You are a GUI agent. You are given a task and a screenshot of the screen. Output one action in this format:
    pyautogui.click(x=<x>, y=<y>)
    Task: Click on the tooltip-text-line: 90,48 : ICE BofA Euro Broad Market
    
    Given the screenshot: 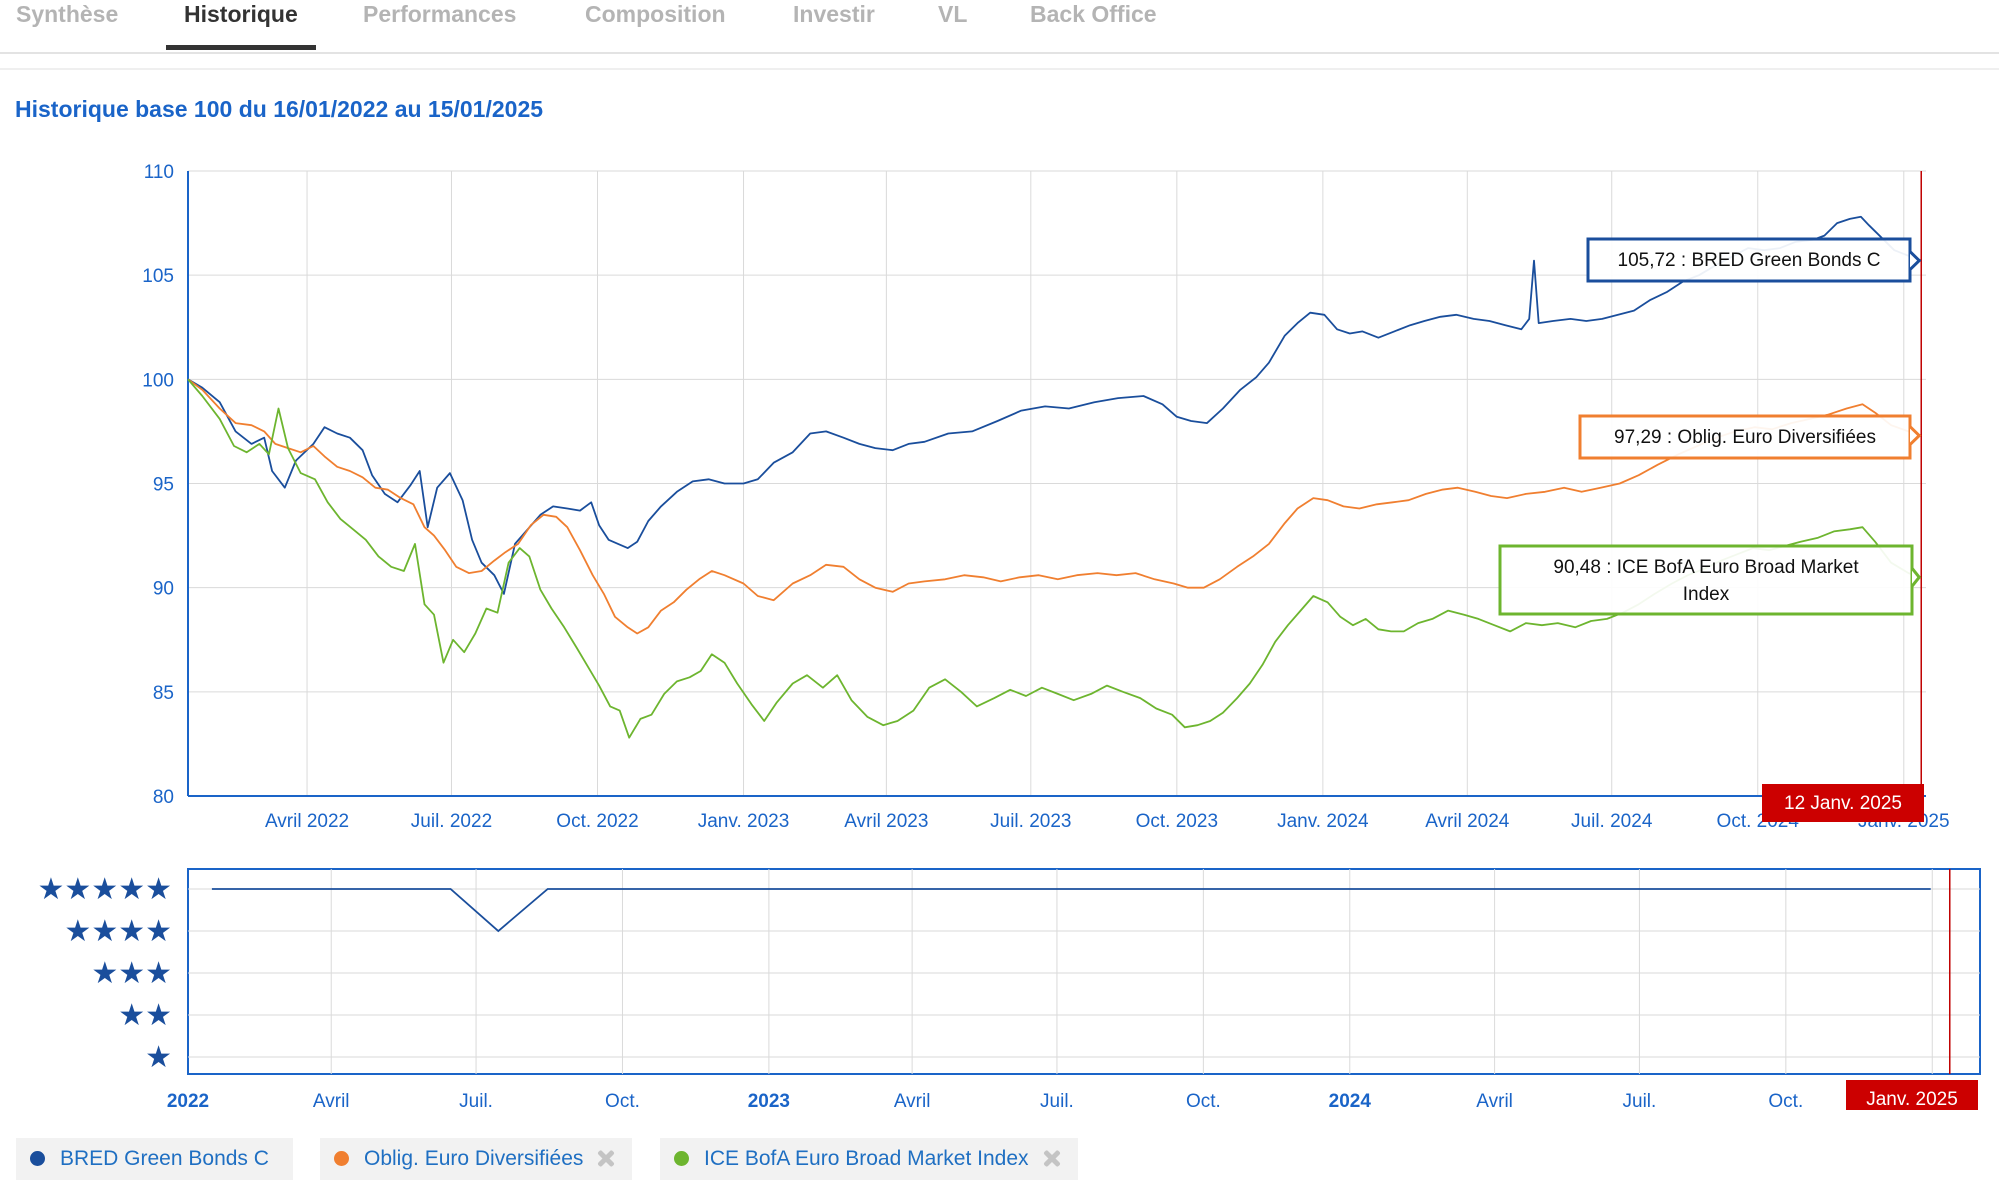 What is the action you would take?
    pyautogui.click(x=1706, y=567)
    